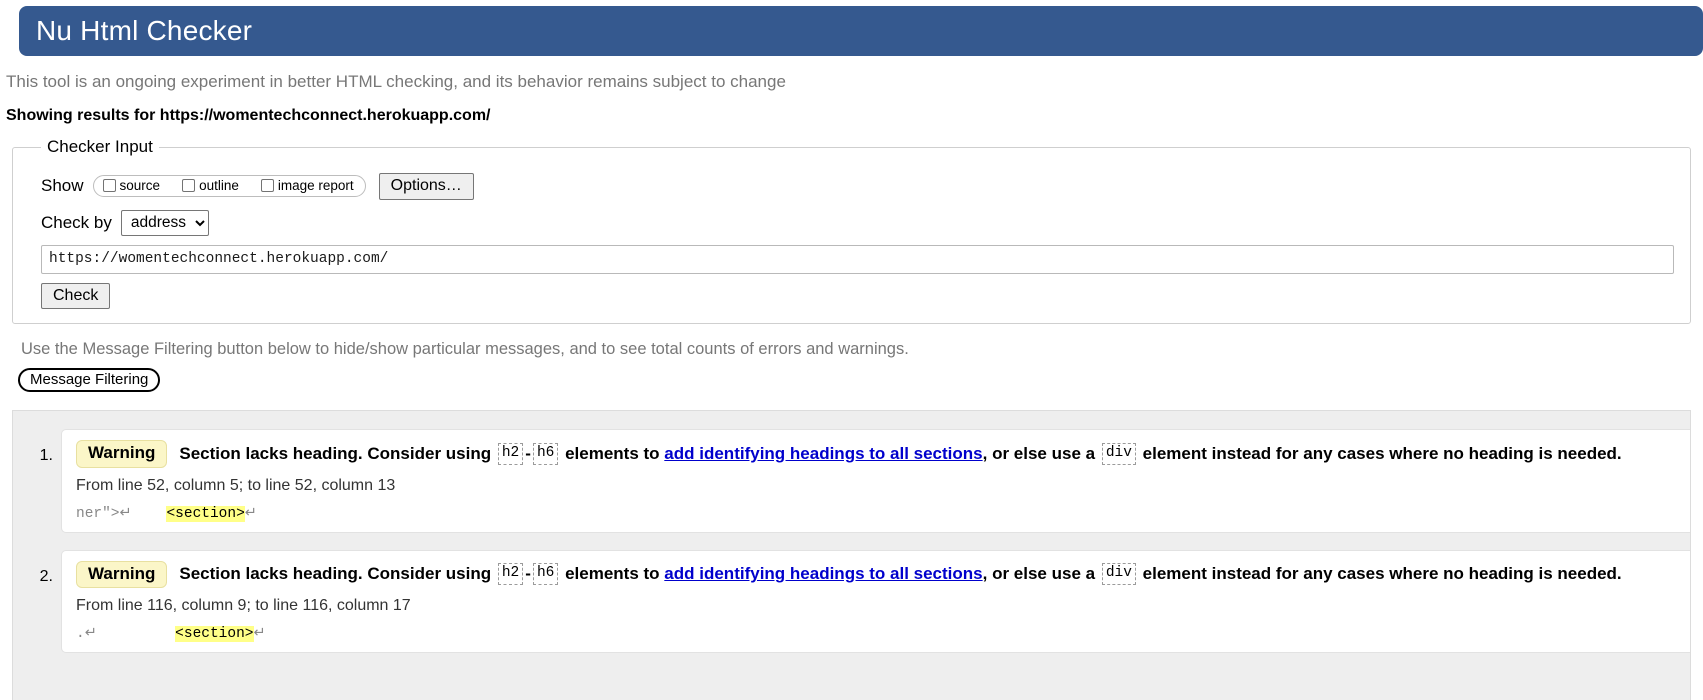 The width and height of the screenshot is (1703, 700). I want to click on checkbox-image-report-label: image report, so click(315, 186).